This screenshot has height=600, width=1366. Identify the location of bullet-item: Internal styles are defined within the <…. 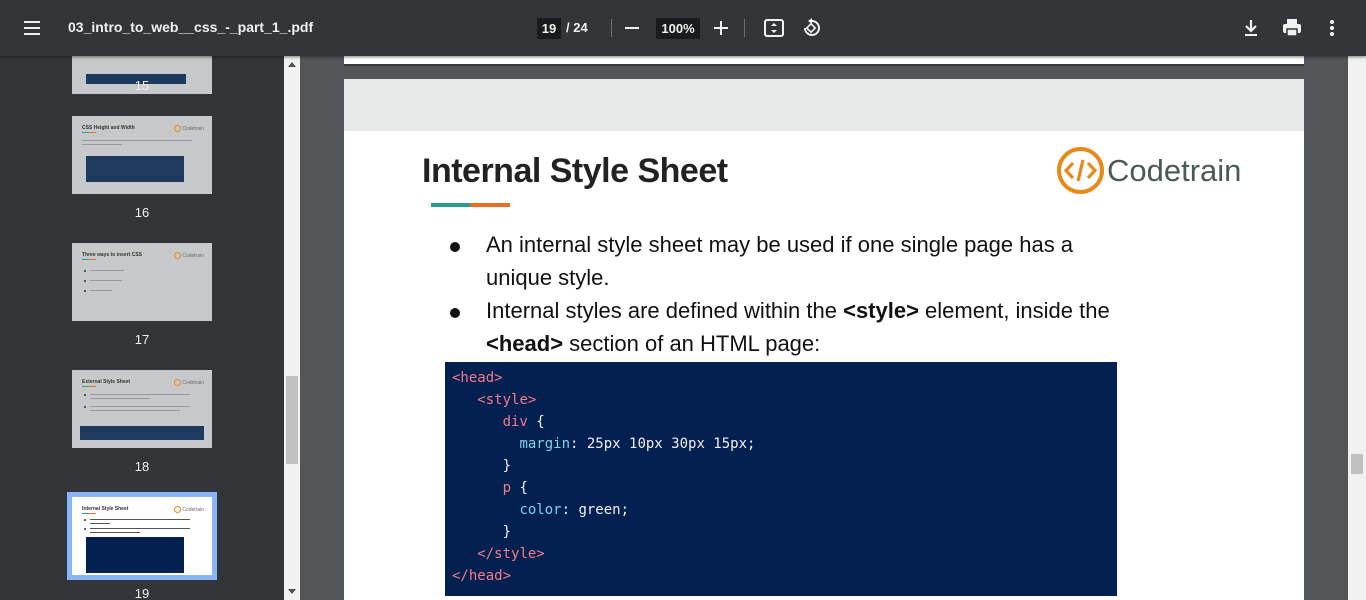
(794, 327).